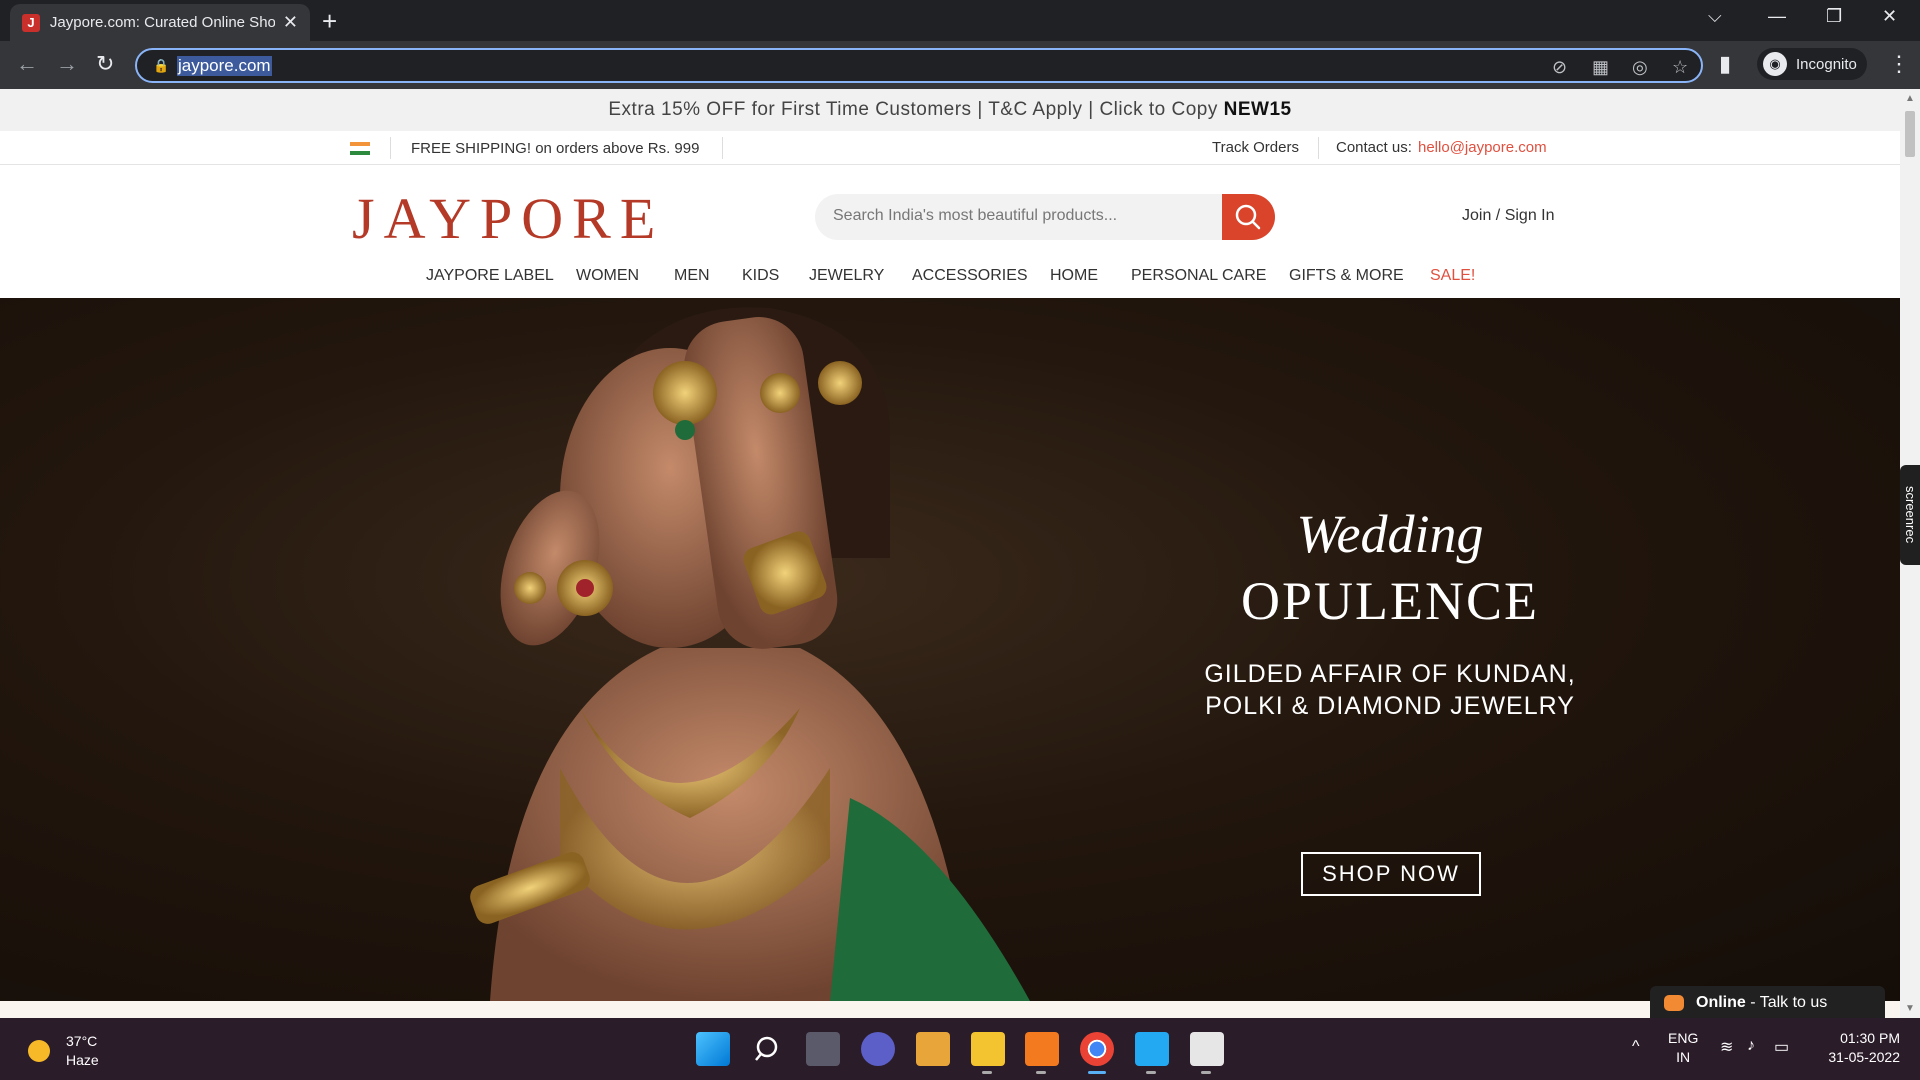 This screenshot has height=1080, width=1920. What do you see at coordinates (970, 276) in the screenshot?
I see `nav-accessories: ACCESSORIES` at bounding box center [970, 276].